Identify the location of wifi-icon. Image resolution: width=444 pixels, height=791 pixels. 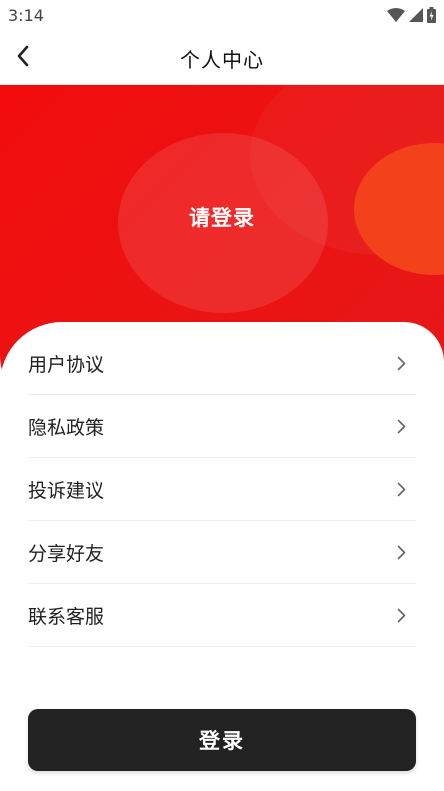
(396, 15).